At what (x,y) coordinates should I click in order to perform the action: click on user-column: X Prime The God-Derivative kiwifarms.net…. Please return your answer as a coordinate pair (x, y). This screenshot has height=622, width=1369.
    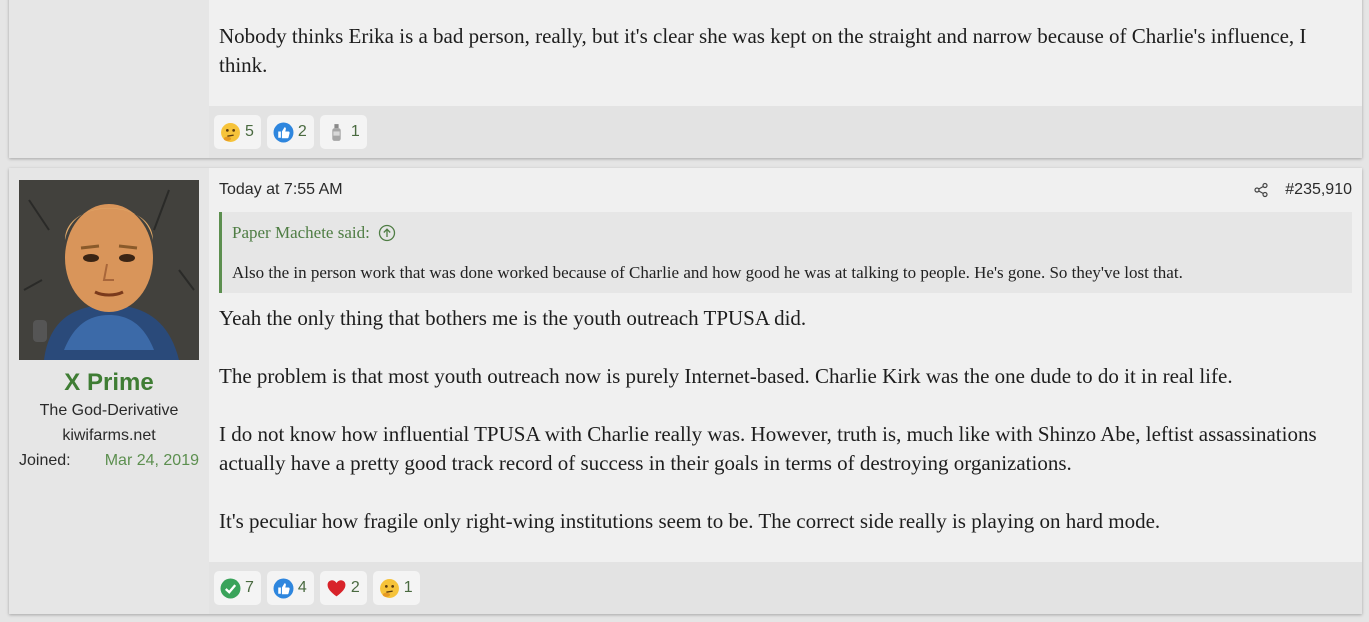
    Looking at the image, I should click on (109, 391).